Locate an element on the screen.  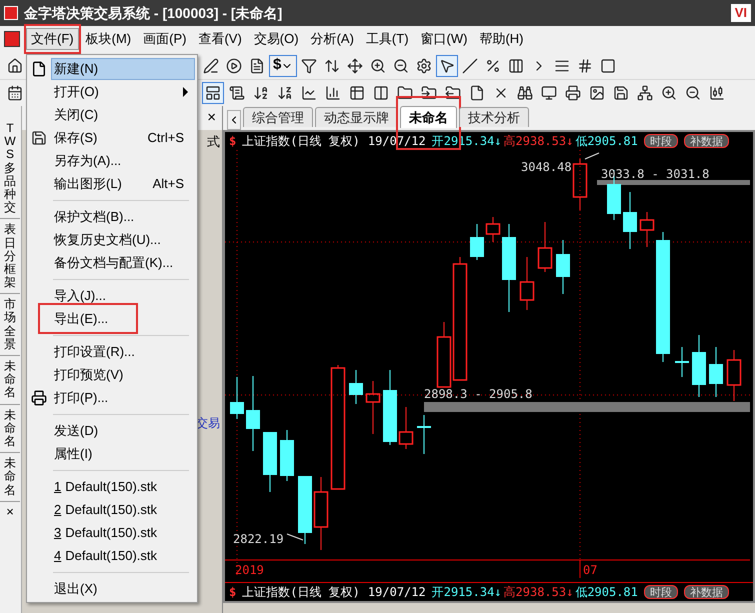
axis-label: 07 is located at coordinates (590, 570).